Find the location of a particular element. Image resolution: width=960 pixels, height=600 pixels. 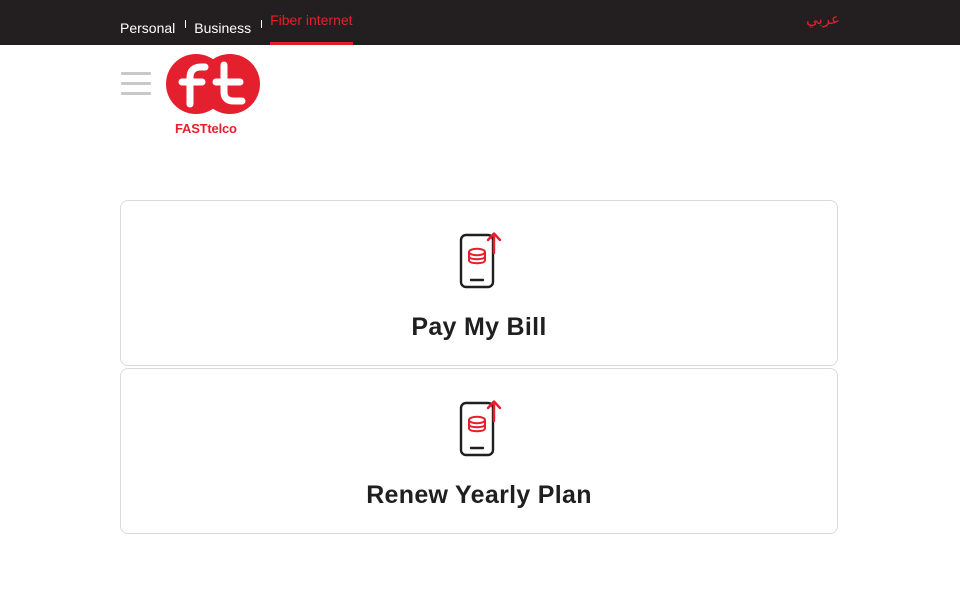

menu-icon is located at coordinates (136, 84).